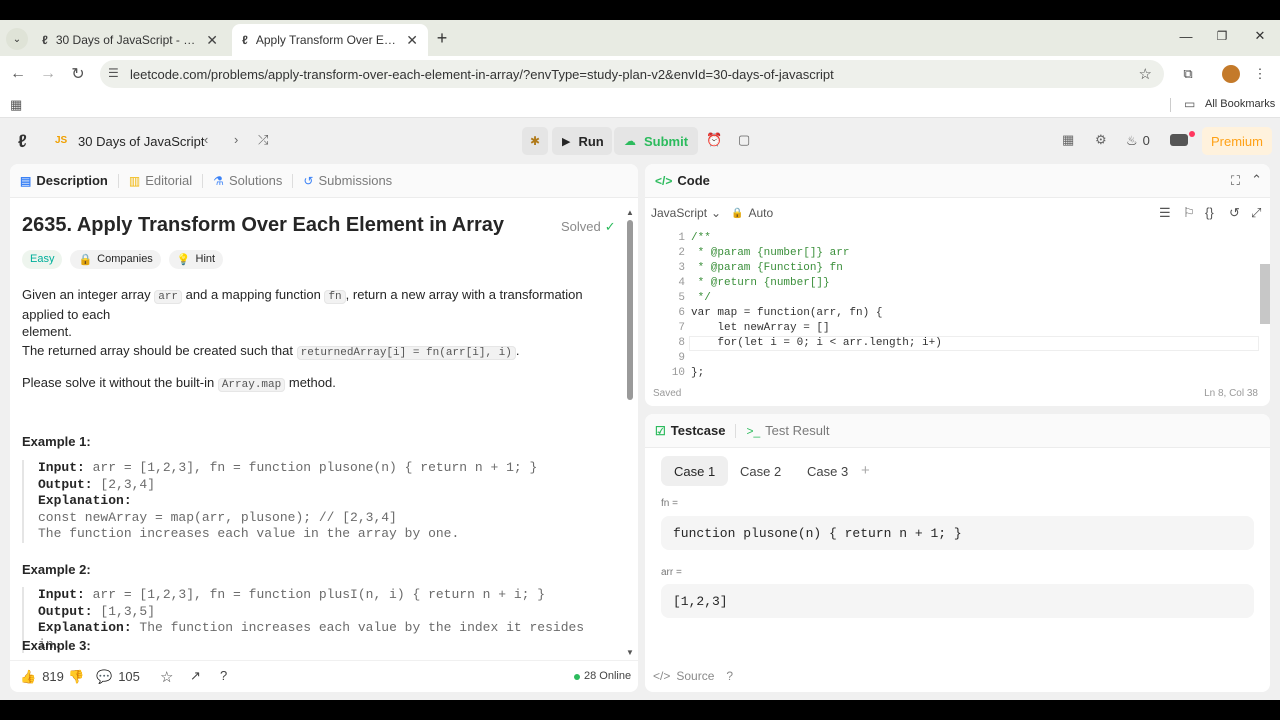  Describe the element at coordinates (45, 40) in the screenshot. I see `leetcode-favicon-icon: ℓ` at that location.